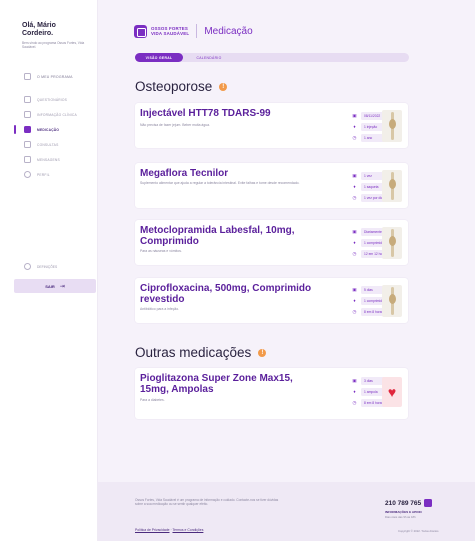  Describe the element at coordinates (39, 25) in the screenshot. I see `greeting-text: Olá, Mário` at that location.